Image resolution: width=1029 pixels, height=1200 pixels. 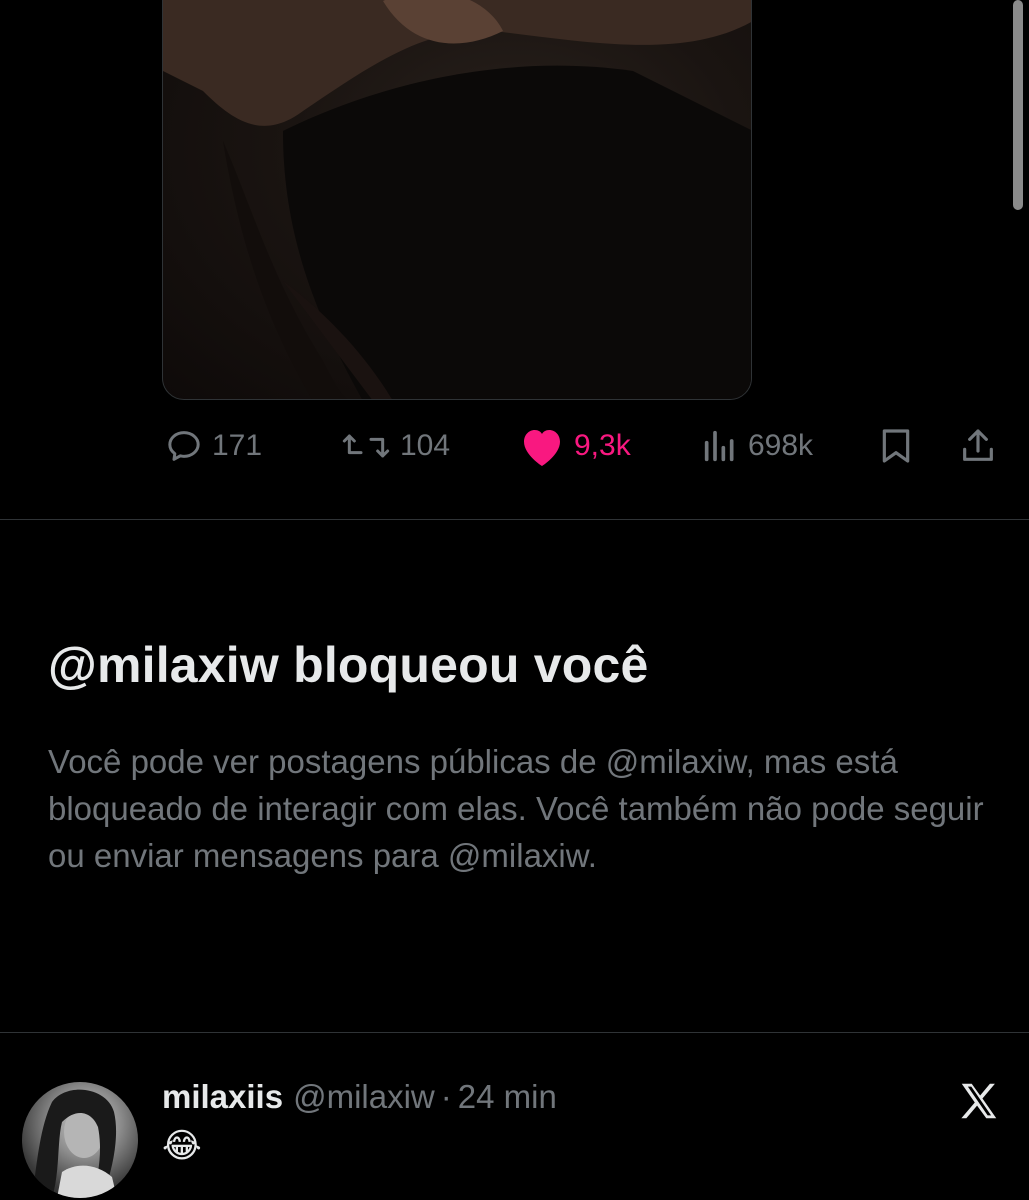 What do you see at coordinates (222, 1097) in the screenshot?
I see `display-name: milaxiis` at bounding box center [222, 1097].